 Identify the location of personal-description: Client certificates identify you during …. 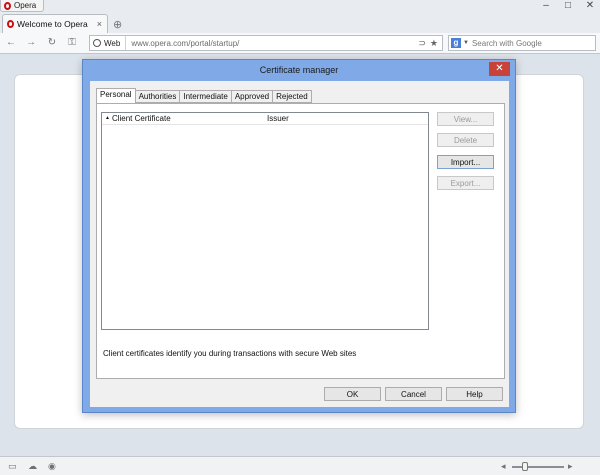
(230, 353).